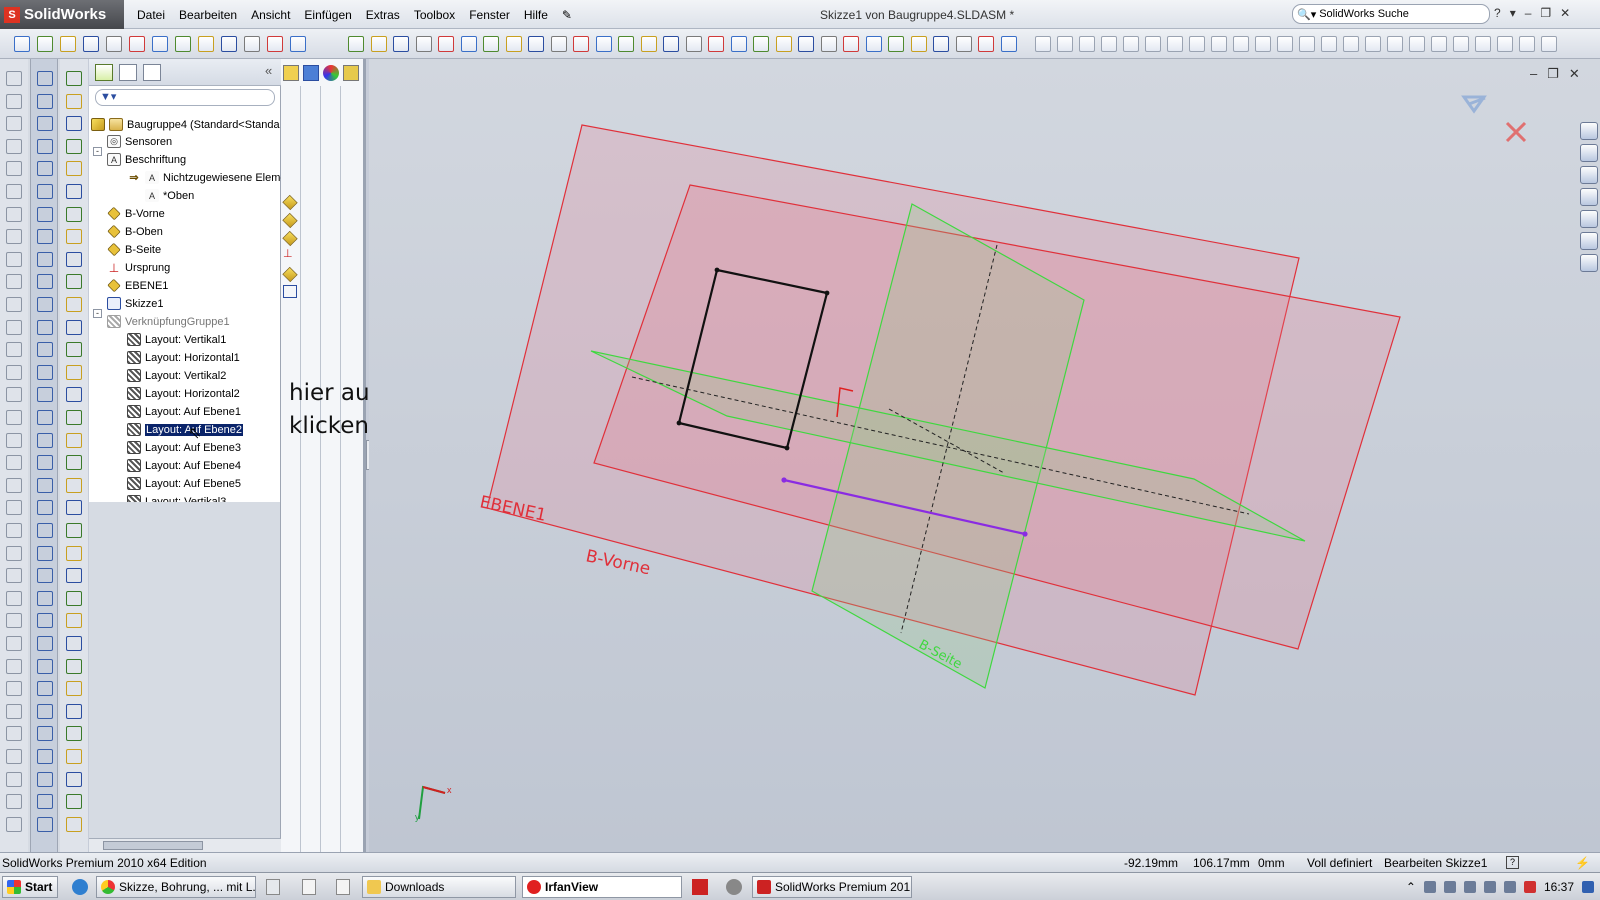 This screenshot has width=1600, height=900. What do you see at coordinates (135, 303) in the screenshot?
I see `tree-item-skizze1: Skizze1` at bounding box center [135, 303].